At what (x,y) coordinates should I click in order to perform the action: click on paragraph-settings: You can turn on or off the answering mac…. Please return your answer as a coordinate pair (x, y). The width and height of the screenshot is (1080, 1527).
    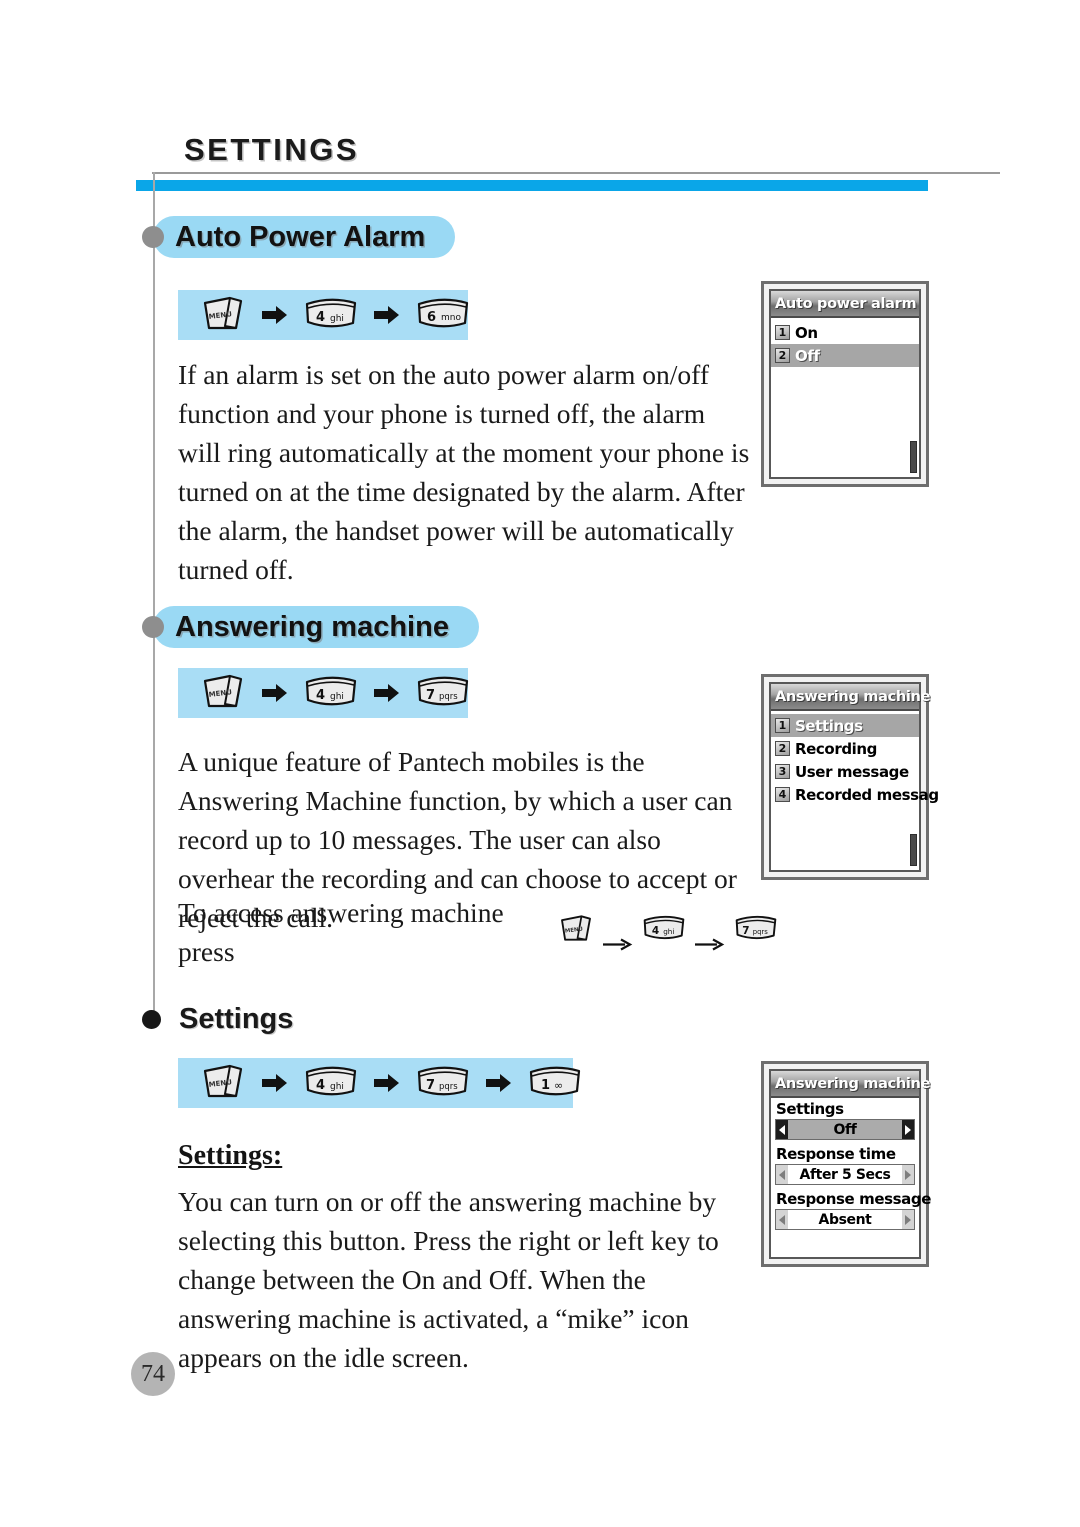
    Looking at the image, I should click on (448, 1279).